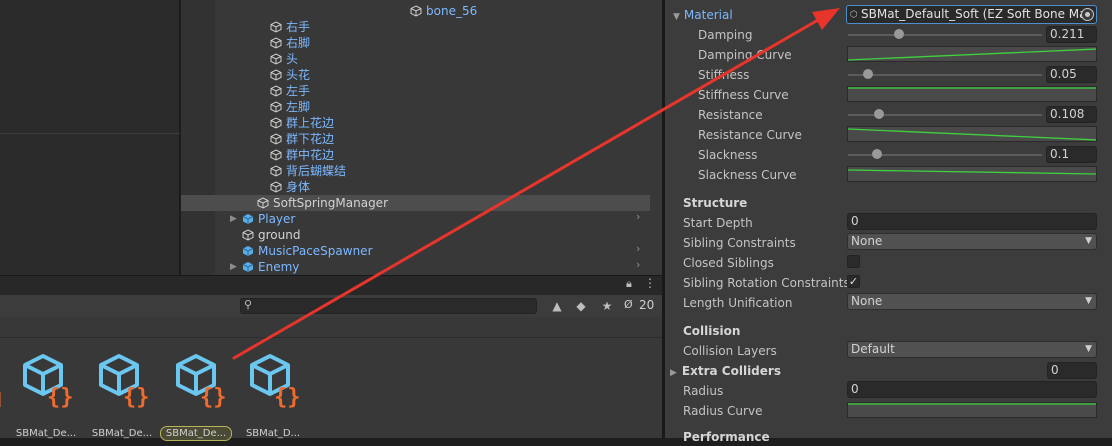 Image resolution: width=1112 pixels, height=446 pixels. I want to click on hierarchy-item-head-flower: 头花, so click(290, 75).